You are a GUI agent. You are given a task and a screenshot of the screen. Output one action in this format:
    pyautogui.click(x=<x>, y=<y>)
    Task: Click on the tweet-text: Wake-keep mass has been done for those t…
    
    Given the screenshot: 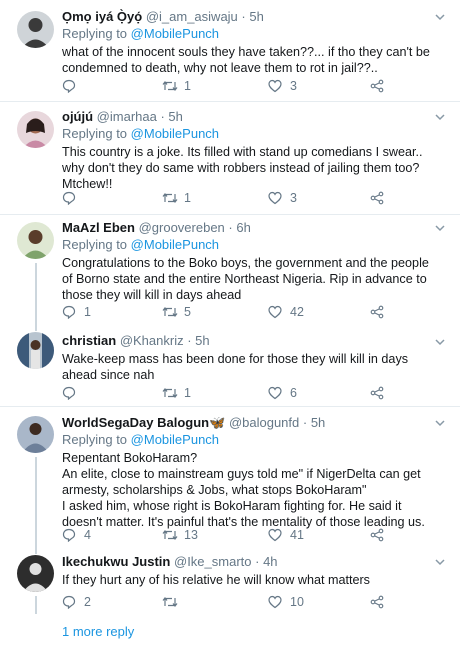 What is the action you would take?
    pyautogui.click(x=235, y=367)
    